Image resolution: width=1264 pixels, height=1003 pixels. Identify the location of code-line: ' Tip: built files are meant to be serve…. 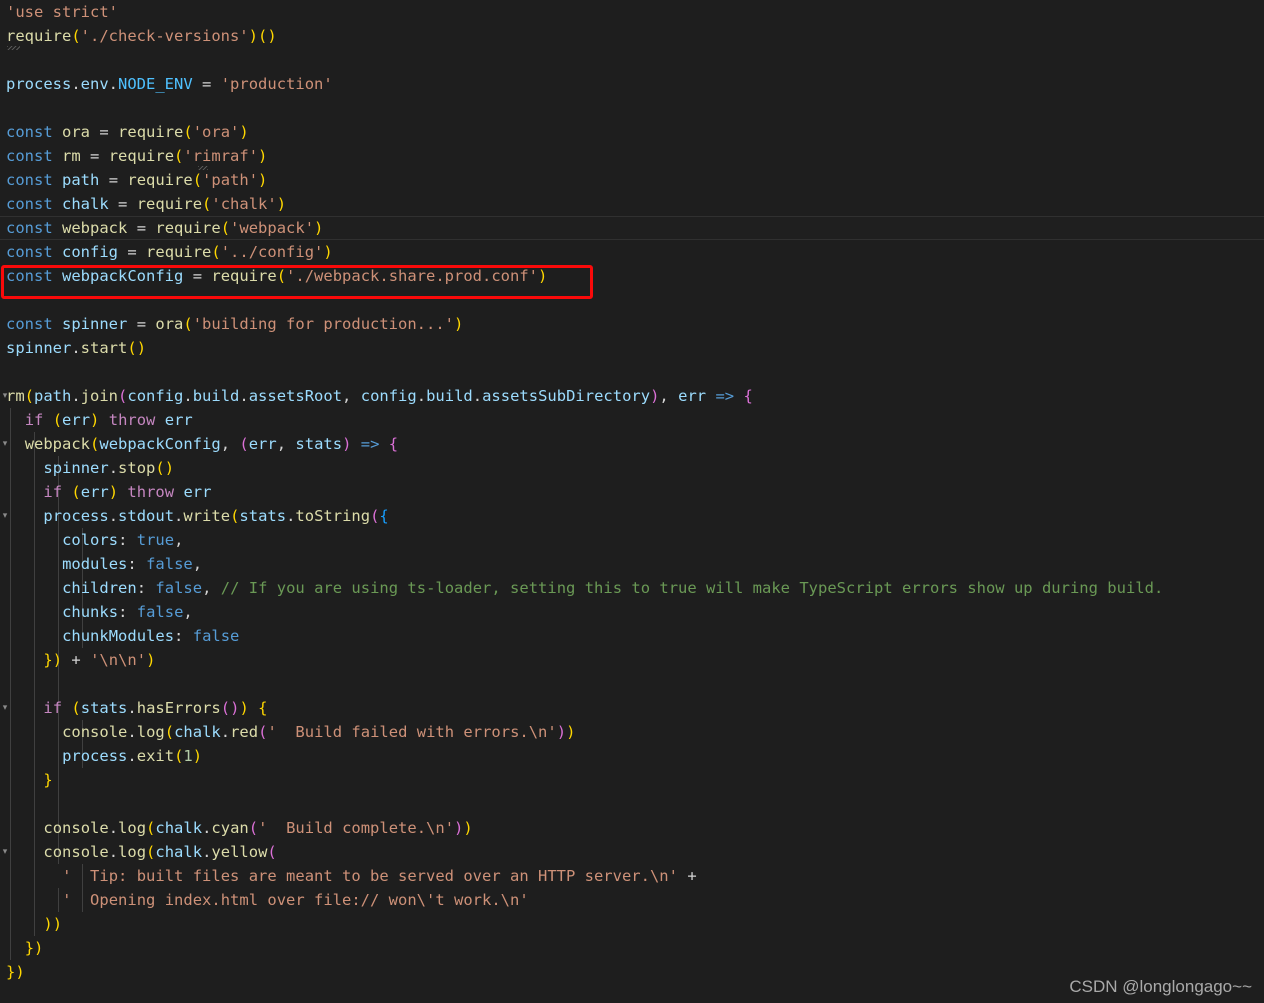
(632, 876).